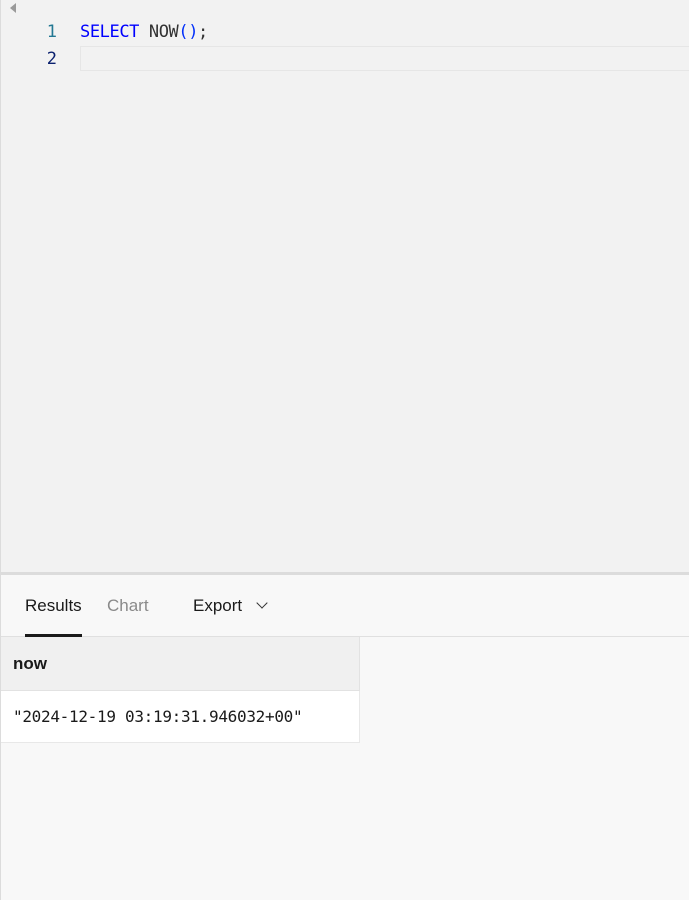 Image resolution: width=689 pixels, height=900 pixels. I want to click on sql-function: NOW, so click(163, 32).